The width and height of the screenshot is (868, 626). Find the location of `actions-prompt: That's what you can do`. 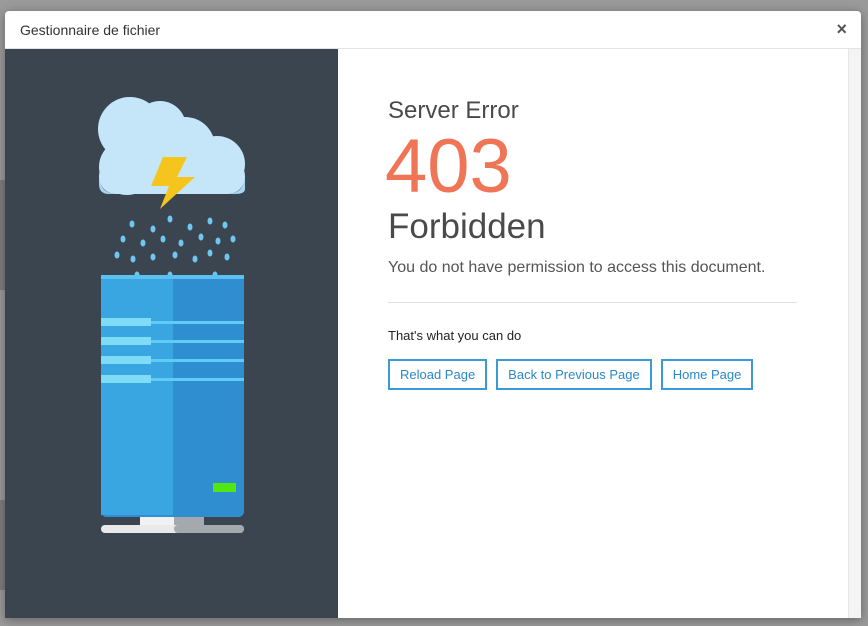

actions-prompt: That's what you can do is located at coordinates (455, 335).